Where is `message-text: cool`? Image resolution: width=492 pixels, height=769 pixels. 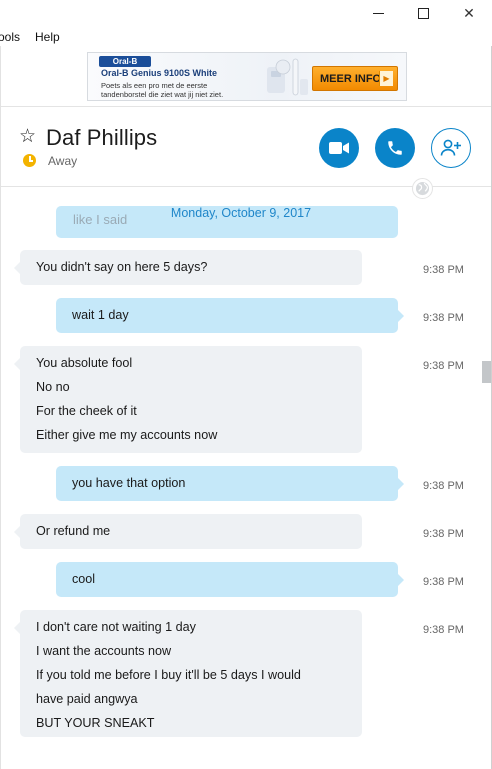
message-text: cool is located at coordinates (84, 579).